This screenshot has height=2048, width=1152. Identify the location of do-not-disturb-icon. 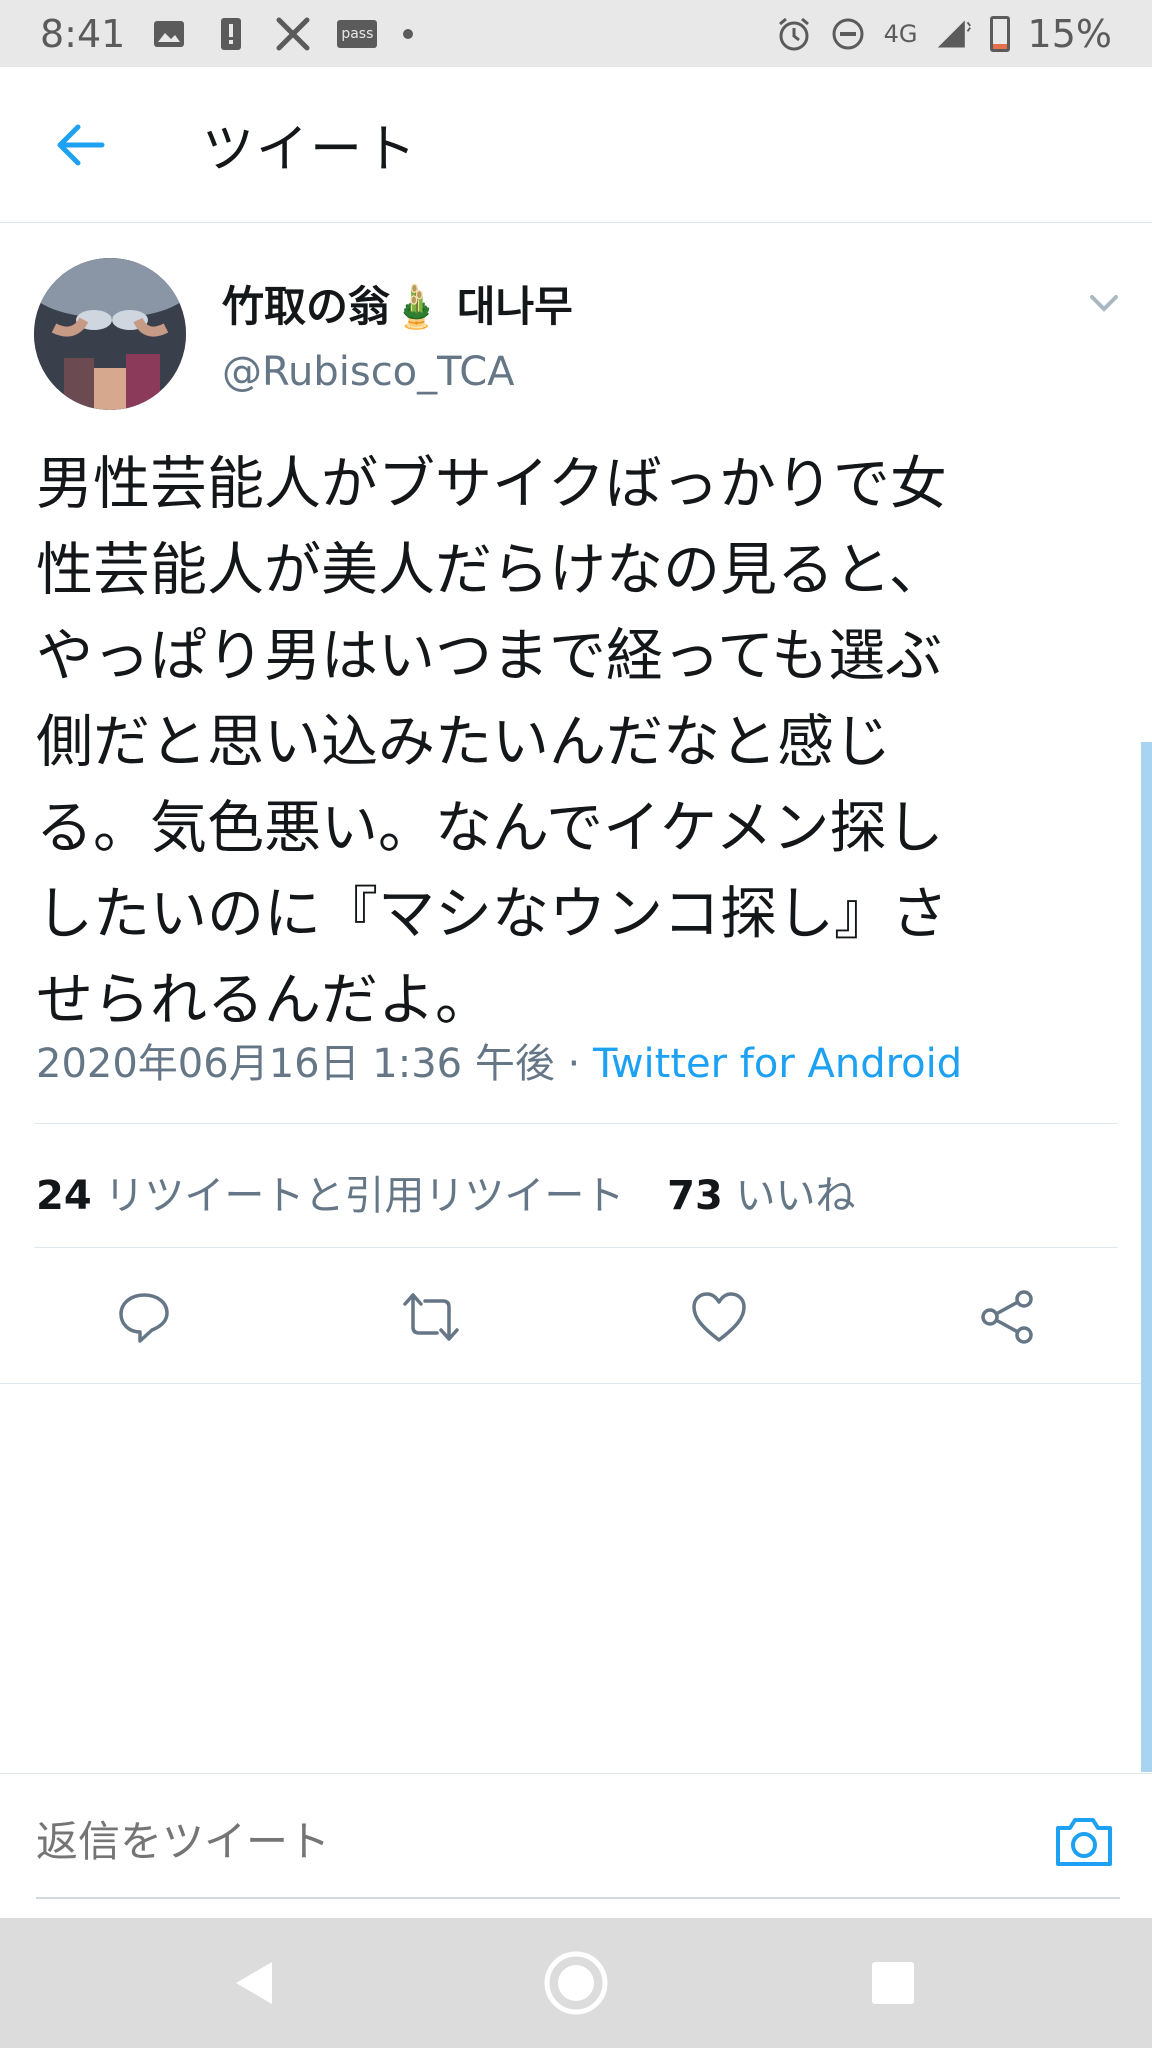
(848, 34).